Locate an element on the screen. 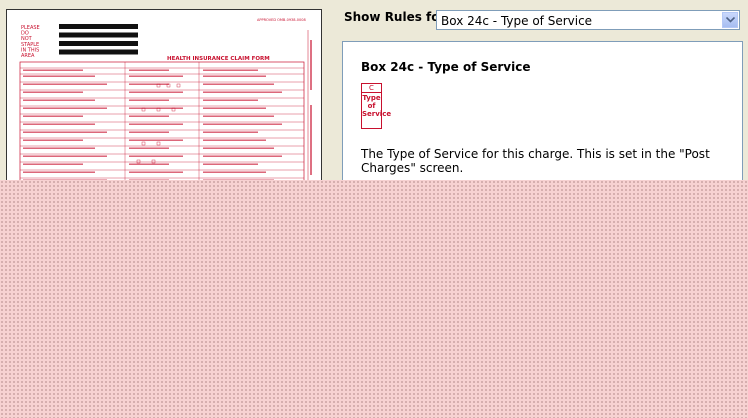  patient-info-label is located at coordinates (311, 140).